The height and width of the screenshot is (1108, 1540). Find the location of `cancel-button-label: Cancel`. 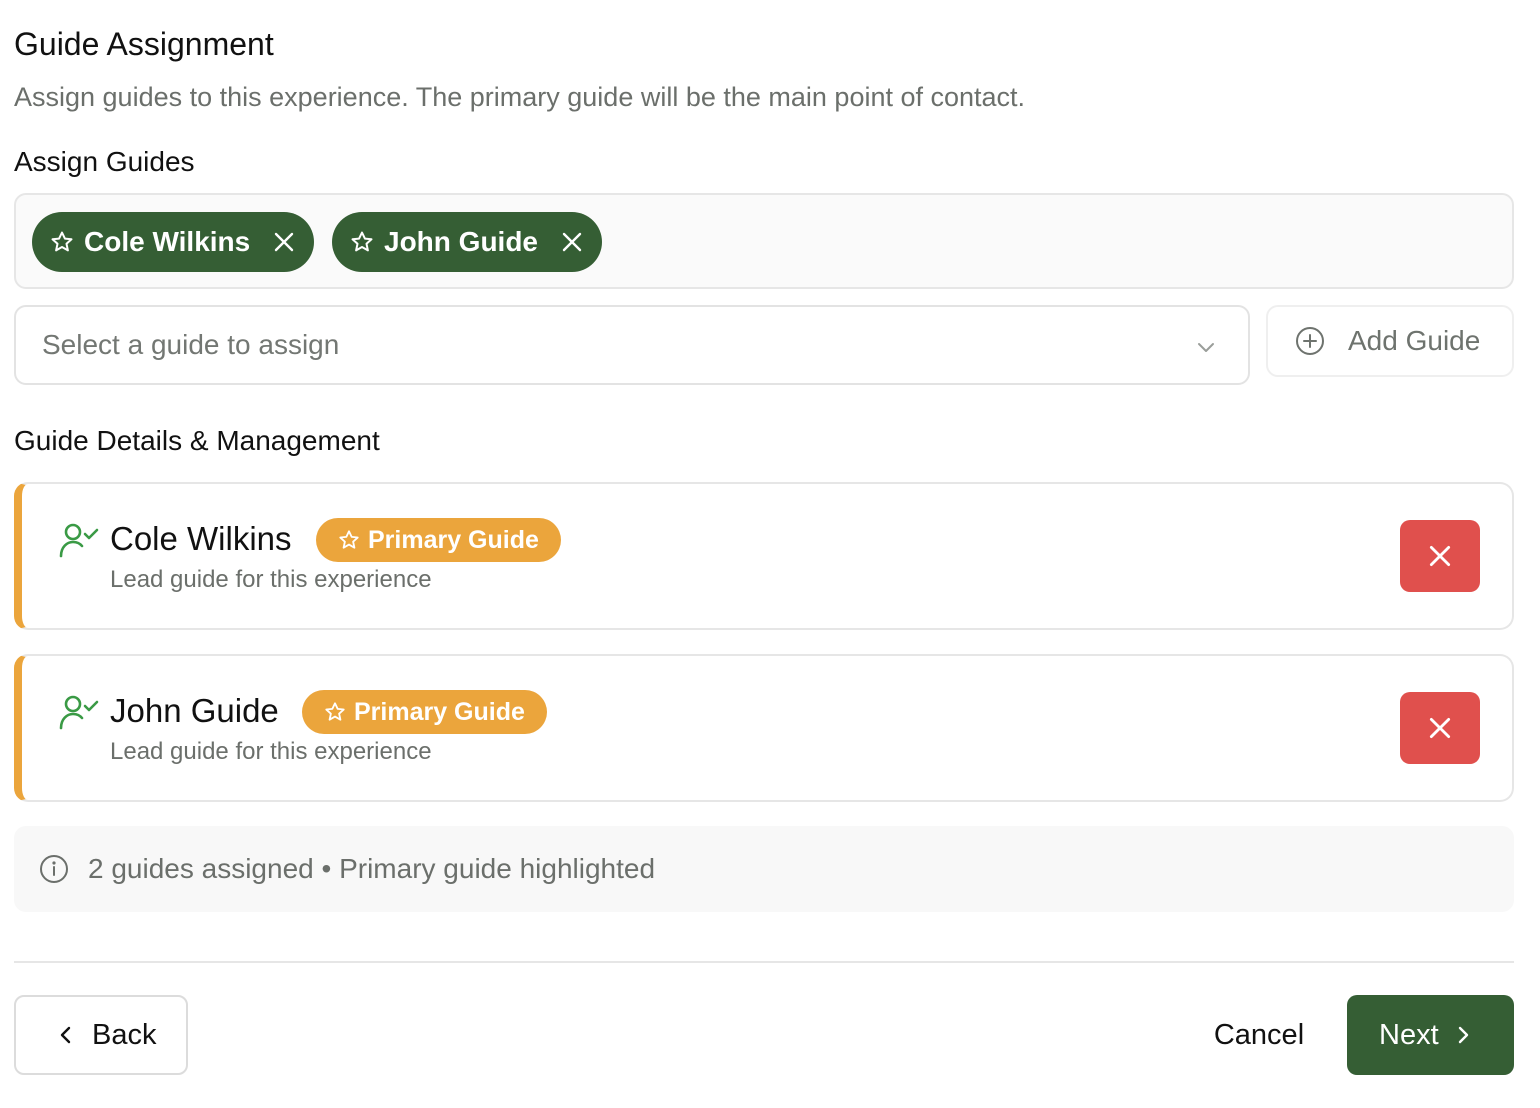

cancel-button-label: Cancel is located at coordinates (1259, 1034).